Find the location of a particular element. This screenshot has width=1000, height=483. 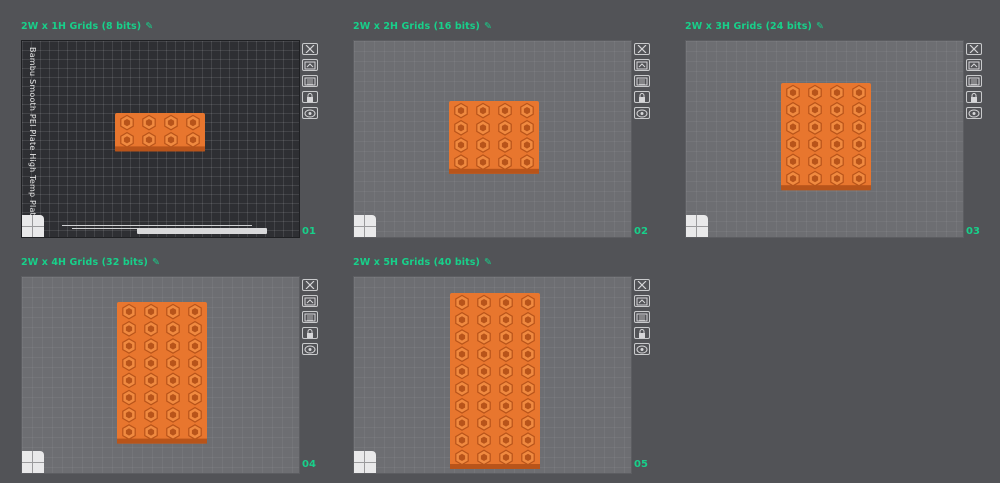

plate-index: 03 is located at coordinates (973, 231).